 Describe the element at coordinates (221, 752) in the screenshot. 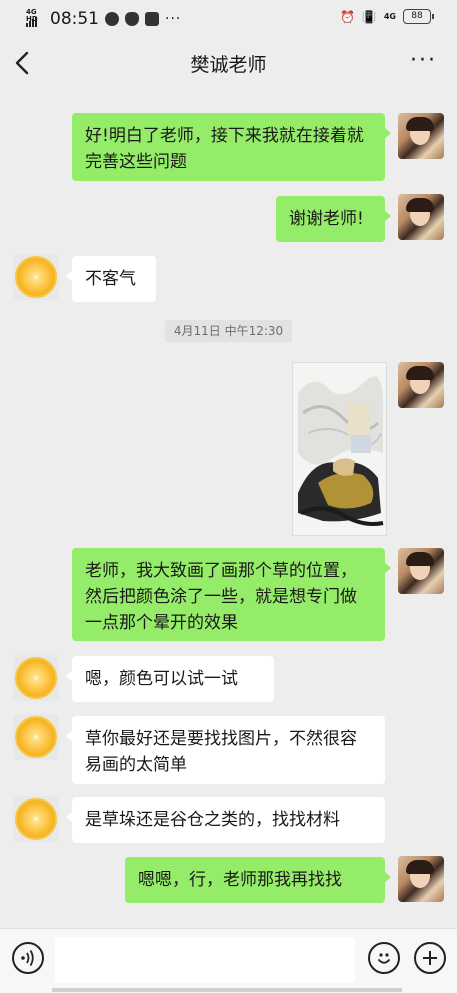

I see `message-text: 草你最好还是要找找图片，不然很容易画的太简单` at that location.